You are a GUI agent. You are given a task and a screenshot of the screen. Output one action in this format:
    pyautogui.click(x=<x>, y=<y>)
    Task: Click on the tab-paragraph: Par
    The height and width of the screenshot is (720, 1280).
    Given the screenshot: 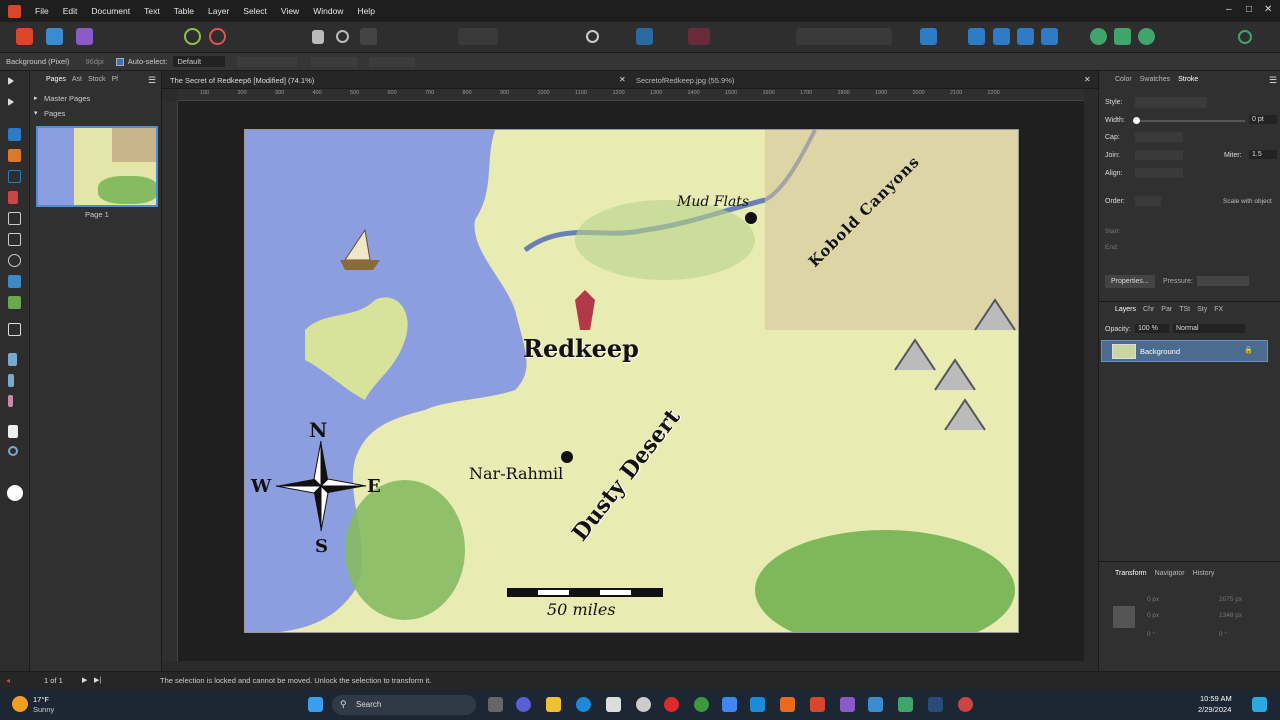 What is the action you would take?
    pyautogui.click(x=1166, y=309)
    